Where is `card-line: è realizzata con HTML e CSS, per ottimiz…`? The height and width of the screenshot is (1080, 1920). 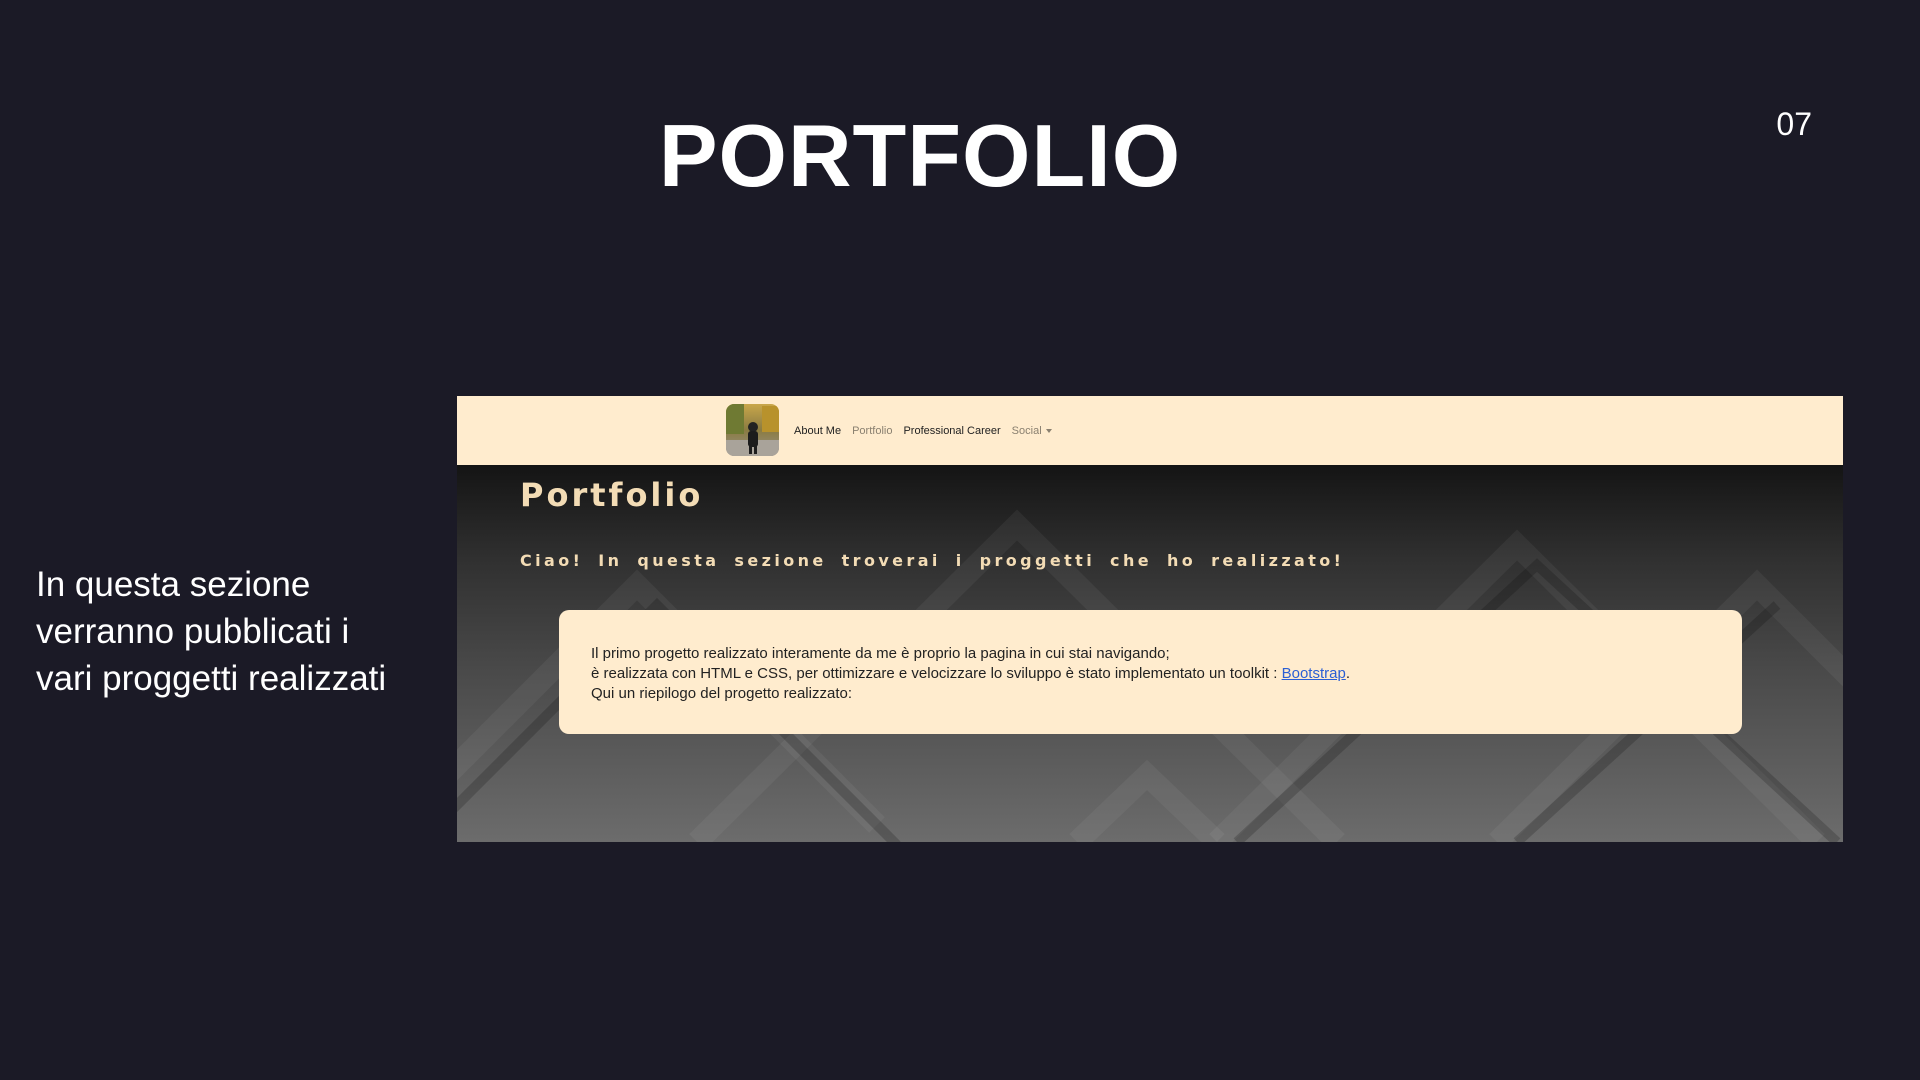 card-line: è realizzata con HTML e CSS, per ottimiz… is located at coordinates (1150, 674).